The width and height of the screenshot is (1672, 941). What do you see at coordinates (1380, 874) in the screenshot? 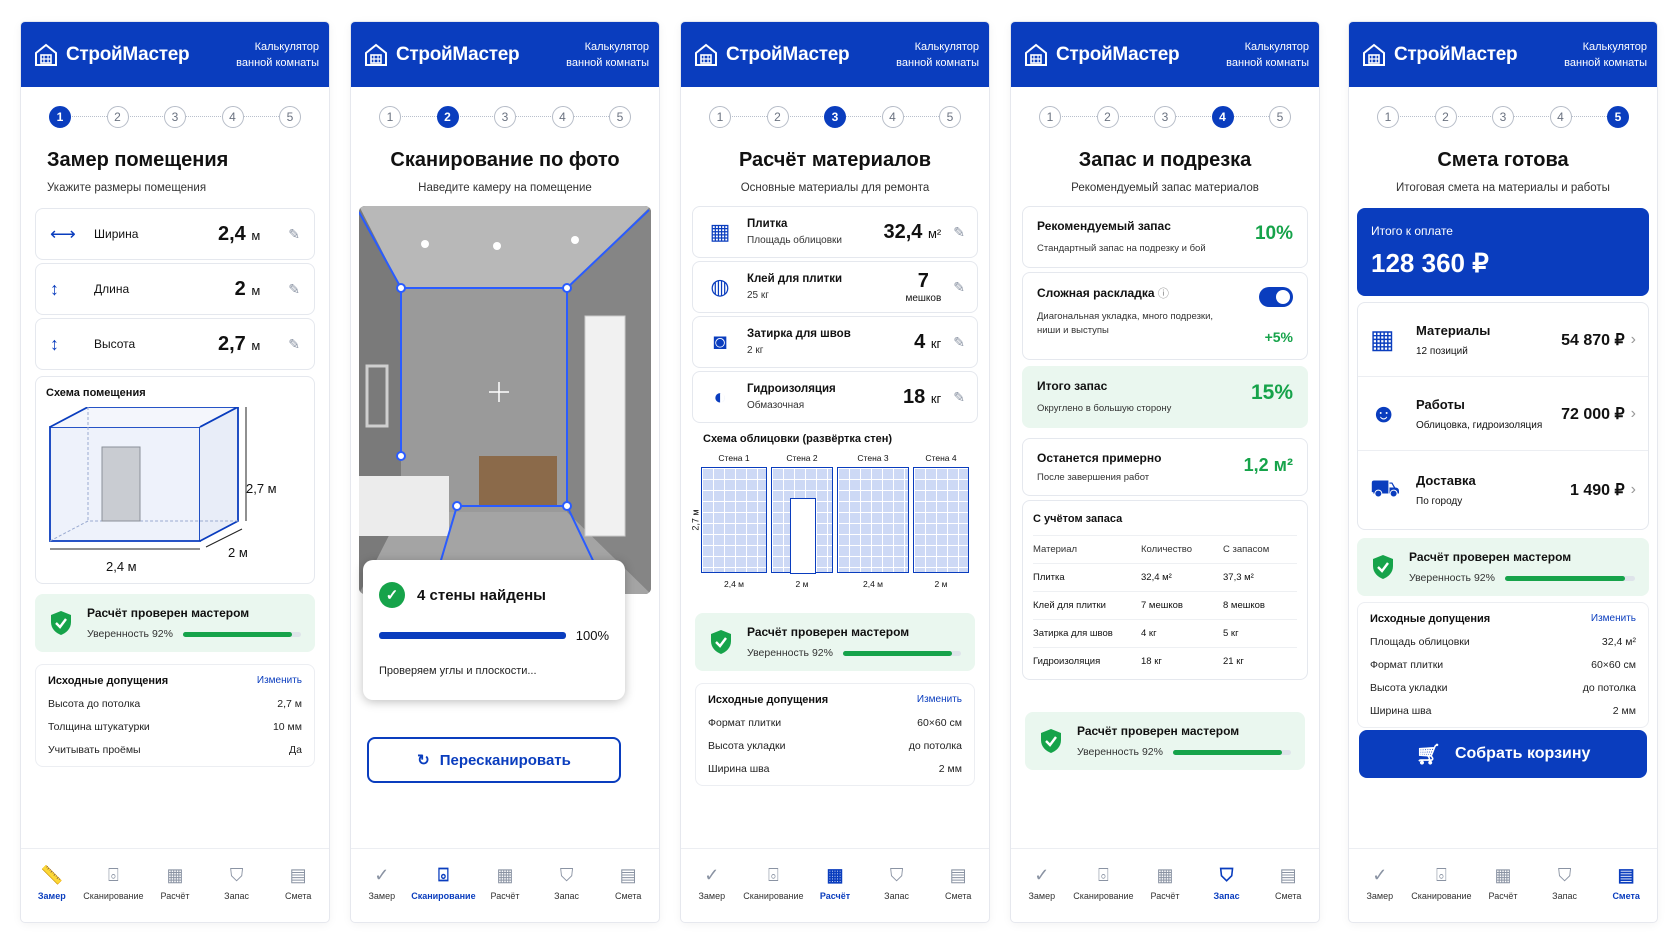
I see `check-icon: ✓` at bounding box center [1380, 874].